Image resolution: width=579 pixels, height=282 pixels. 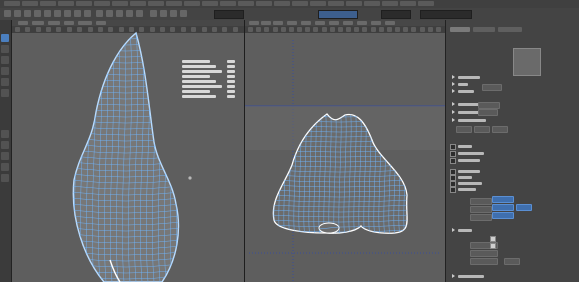 What do you see at coordinates (5, 156) in the screenshot?
I see `layout-quad-icon` at bounding box center [5, 156].